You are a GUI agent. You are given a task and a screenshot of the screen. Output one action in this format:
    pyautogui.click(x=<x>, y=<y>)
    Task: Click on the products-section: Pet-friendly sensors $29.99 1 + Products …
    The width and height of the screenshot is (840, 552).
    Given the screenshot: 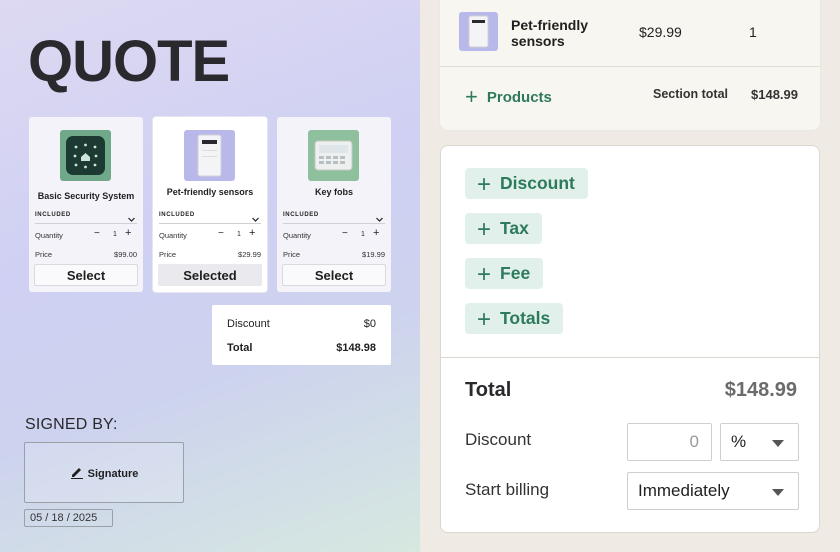 What is the action you would take?
    pyautogui.click(x=630, y=65)
    